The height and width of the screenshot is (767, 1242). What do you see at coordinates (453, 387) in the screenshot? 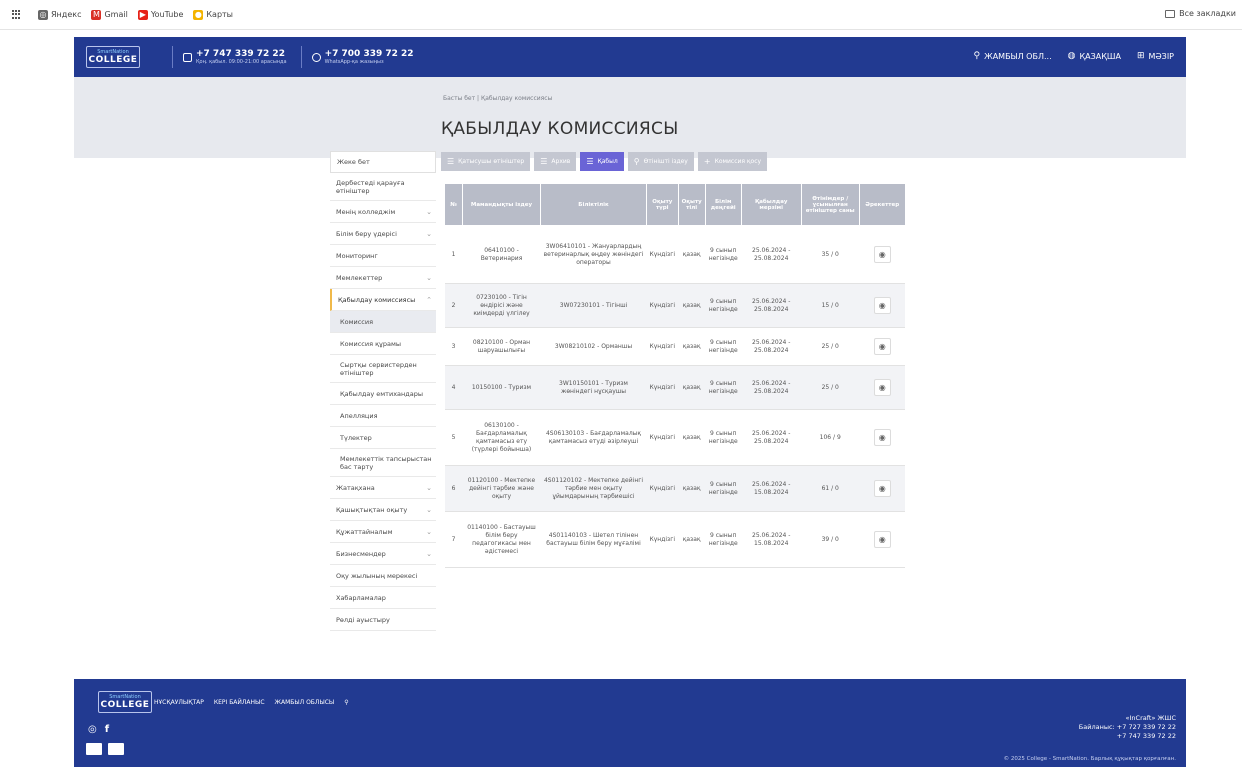
I see `cell-no: 4` at bounding box center [453, 387].